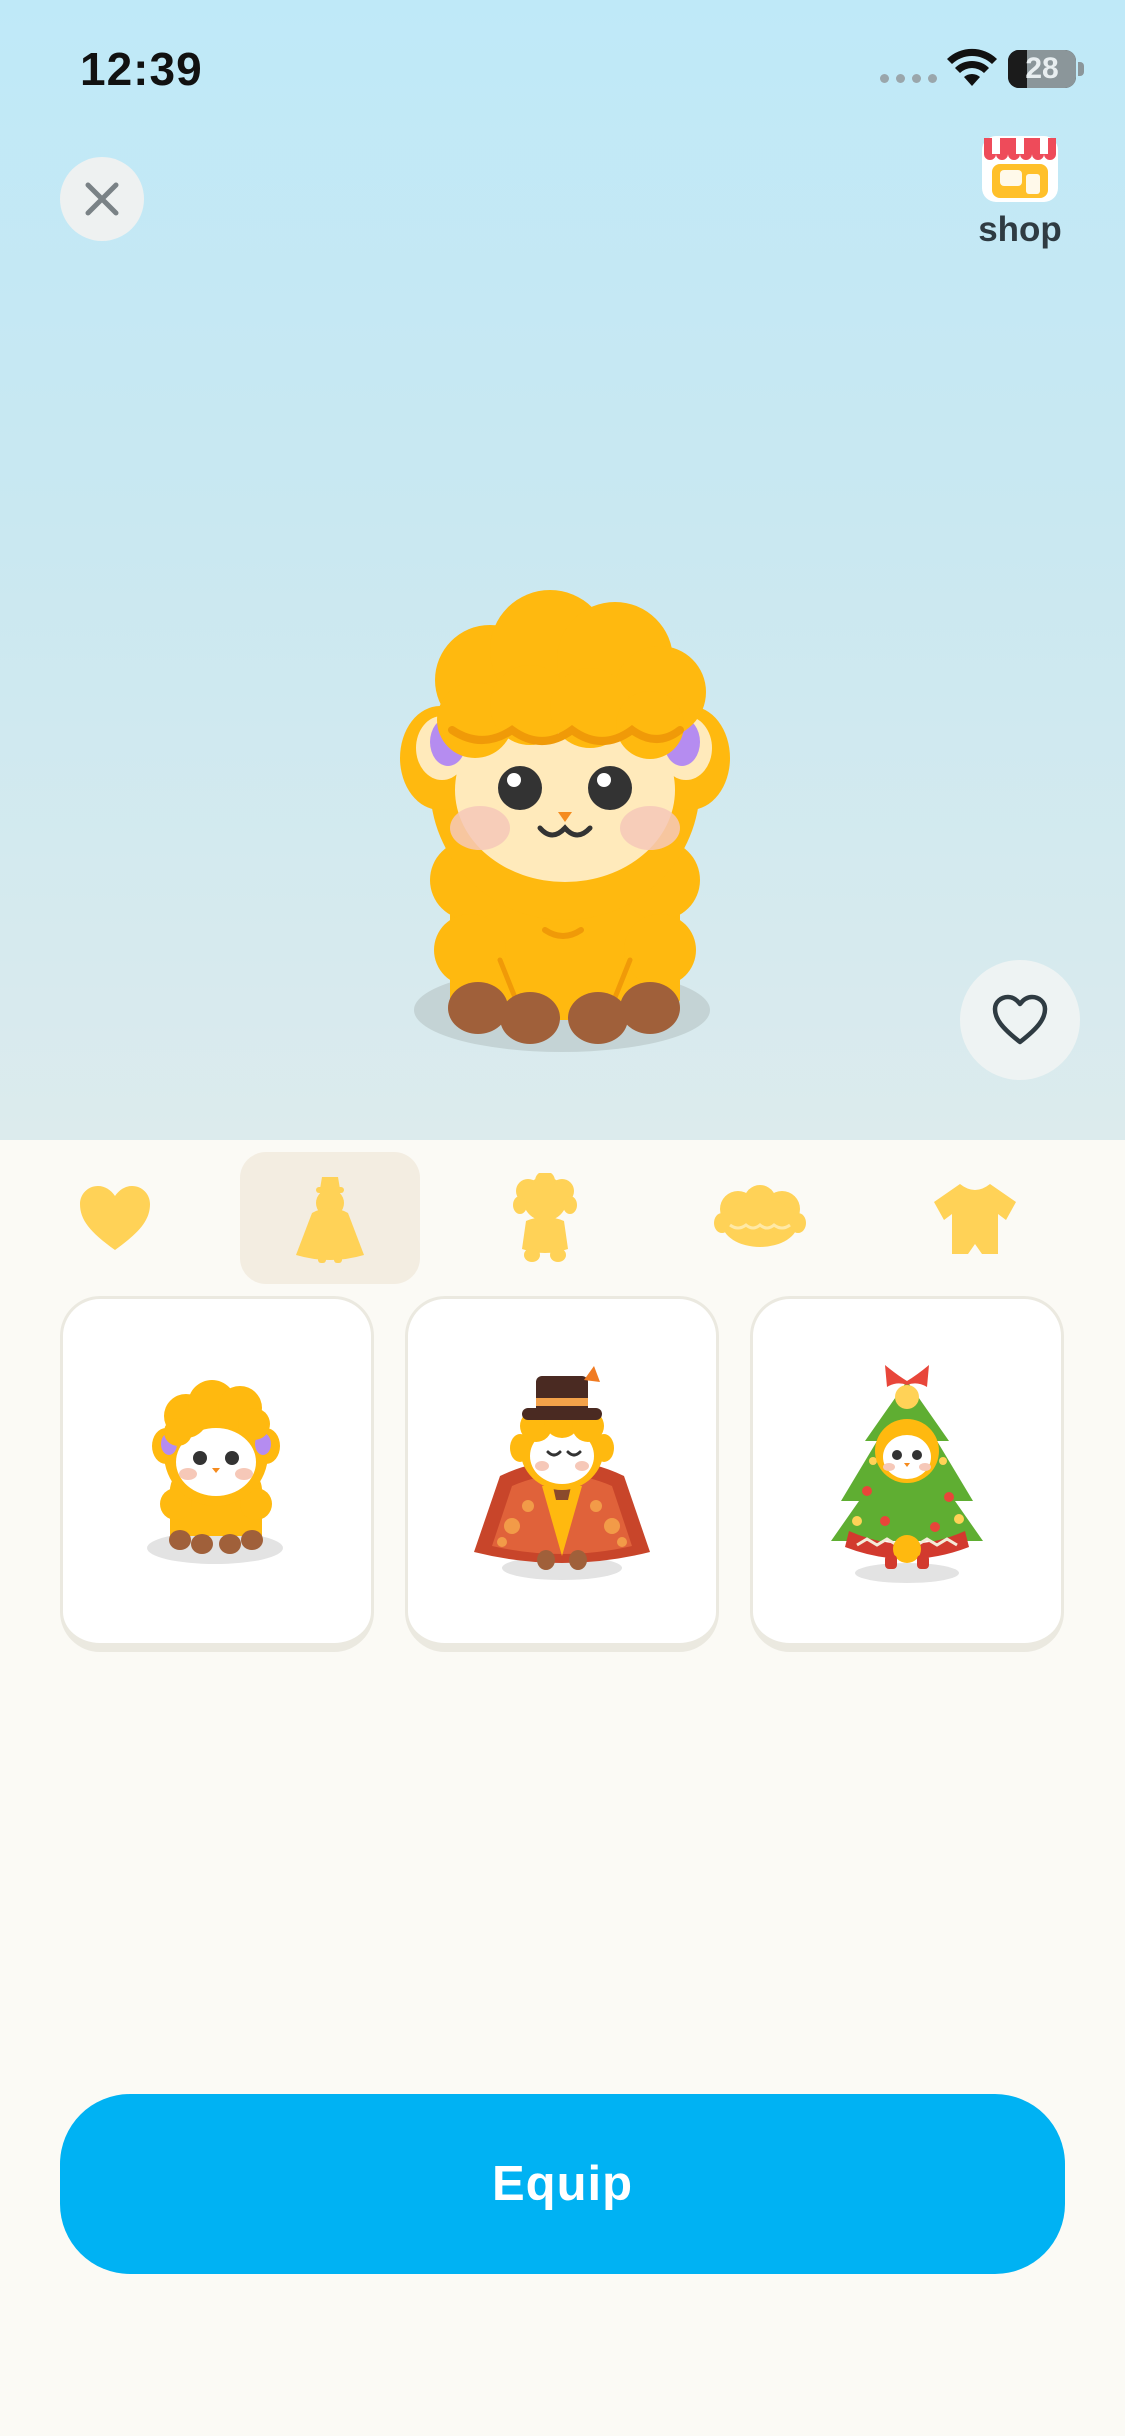 The height and width of the screenshot is (2436, 1125). I want to click on tab-outfits, so click(330, 1218).